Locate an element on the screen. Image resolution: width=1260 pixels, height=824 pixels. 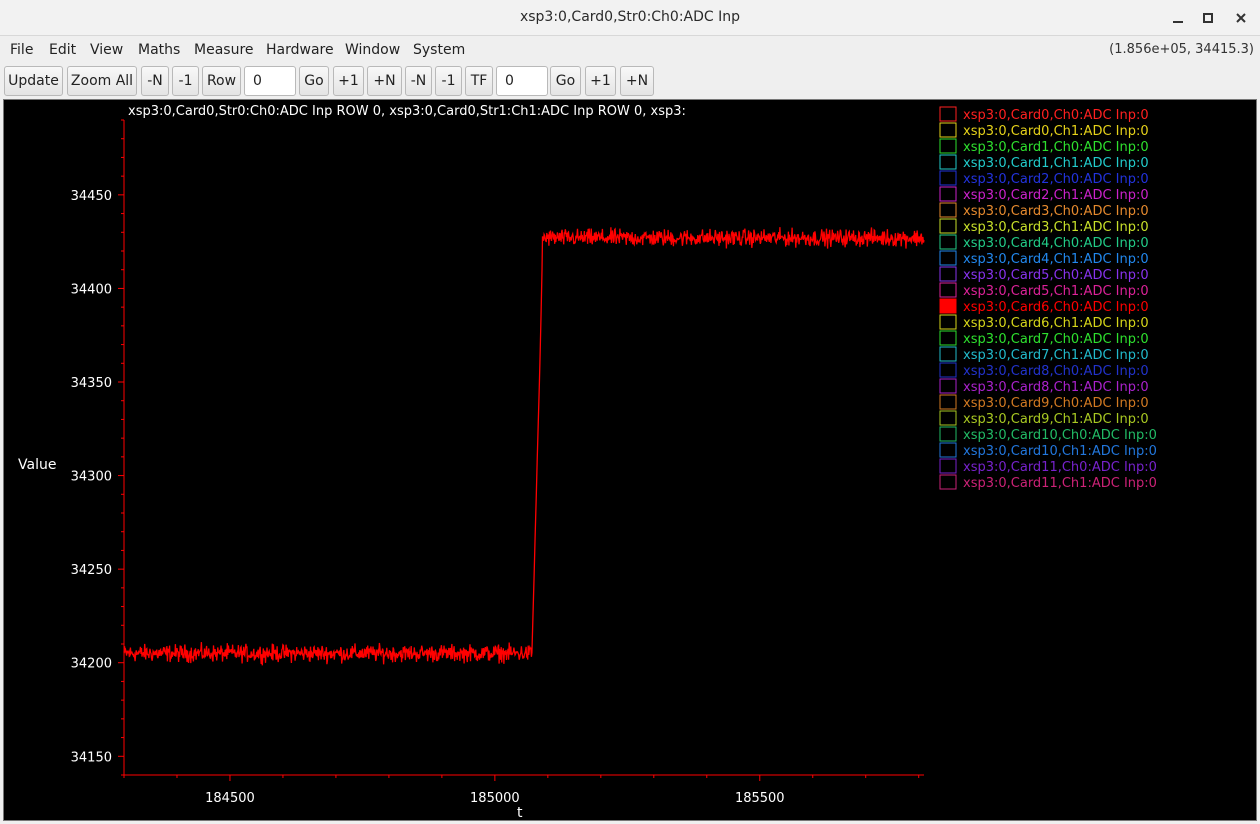
menu-system: System is located at coordinates (439, 50).